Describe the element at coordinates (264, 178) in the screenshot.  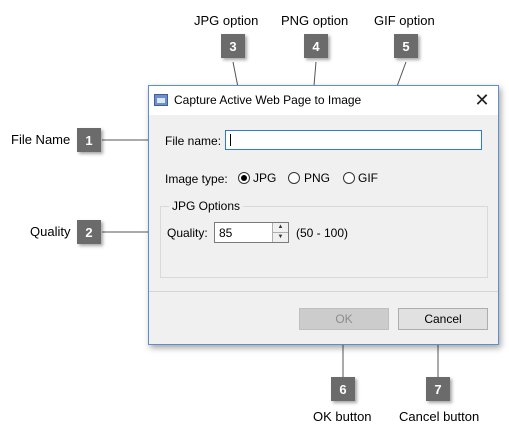
I see `radio-jpg-label: JPG` at that location.